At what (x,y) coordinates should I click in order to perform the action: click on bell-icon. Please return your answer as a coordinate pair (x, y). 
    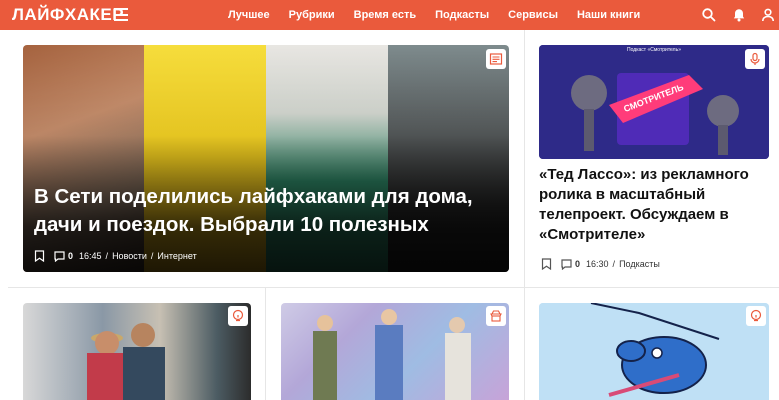
    Looking at the image, I should click on (739, 15).